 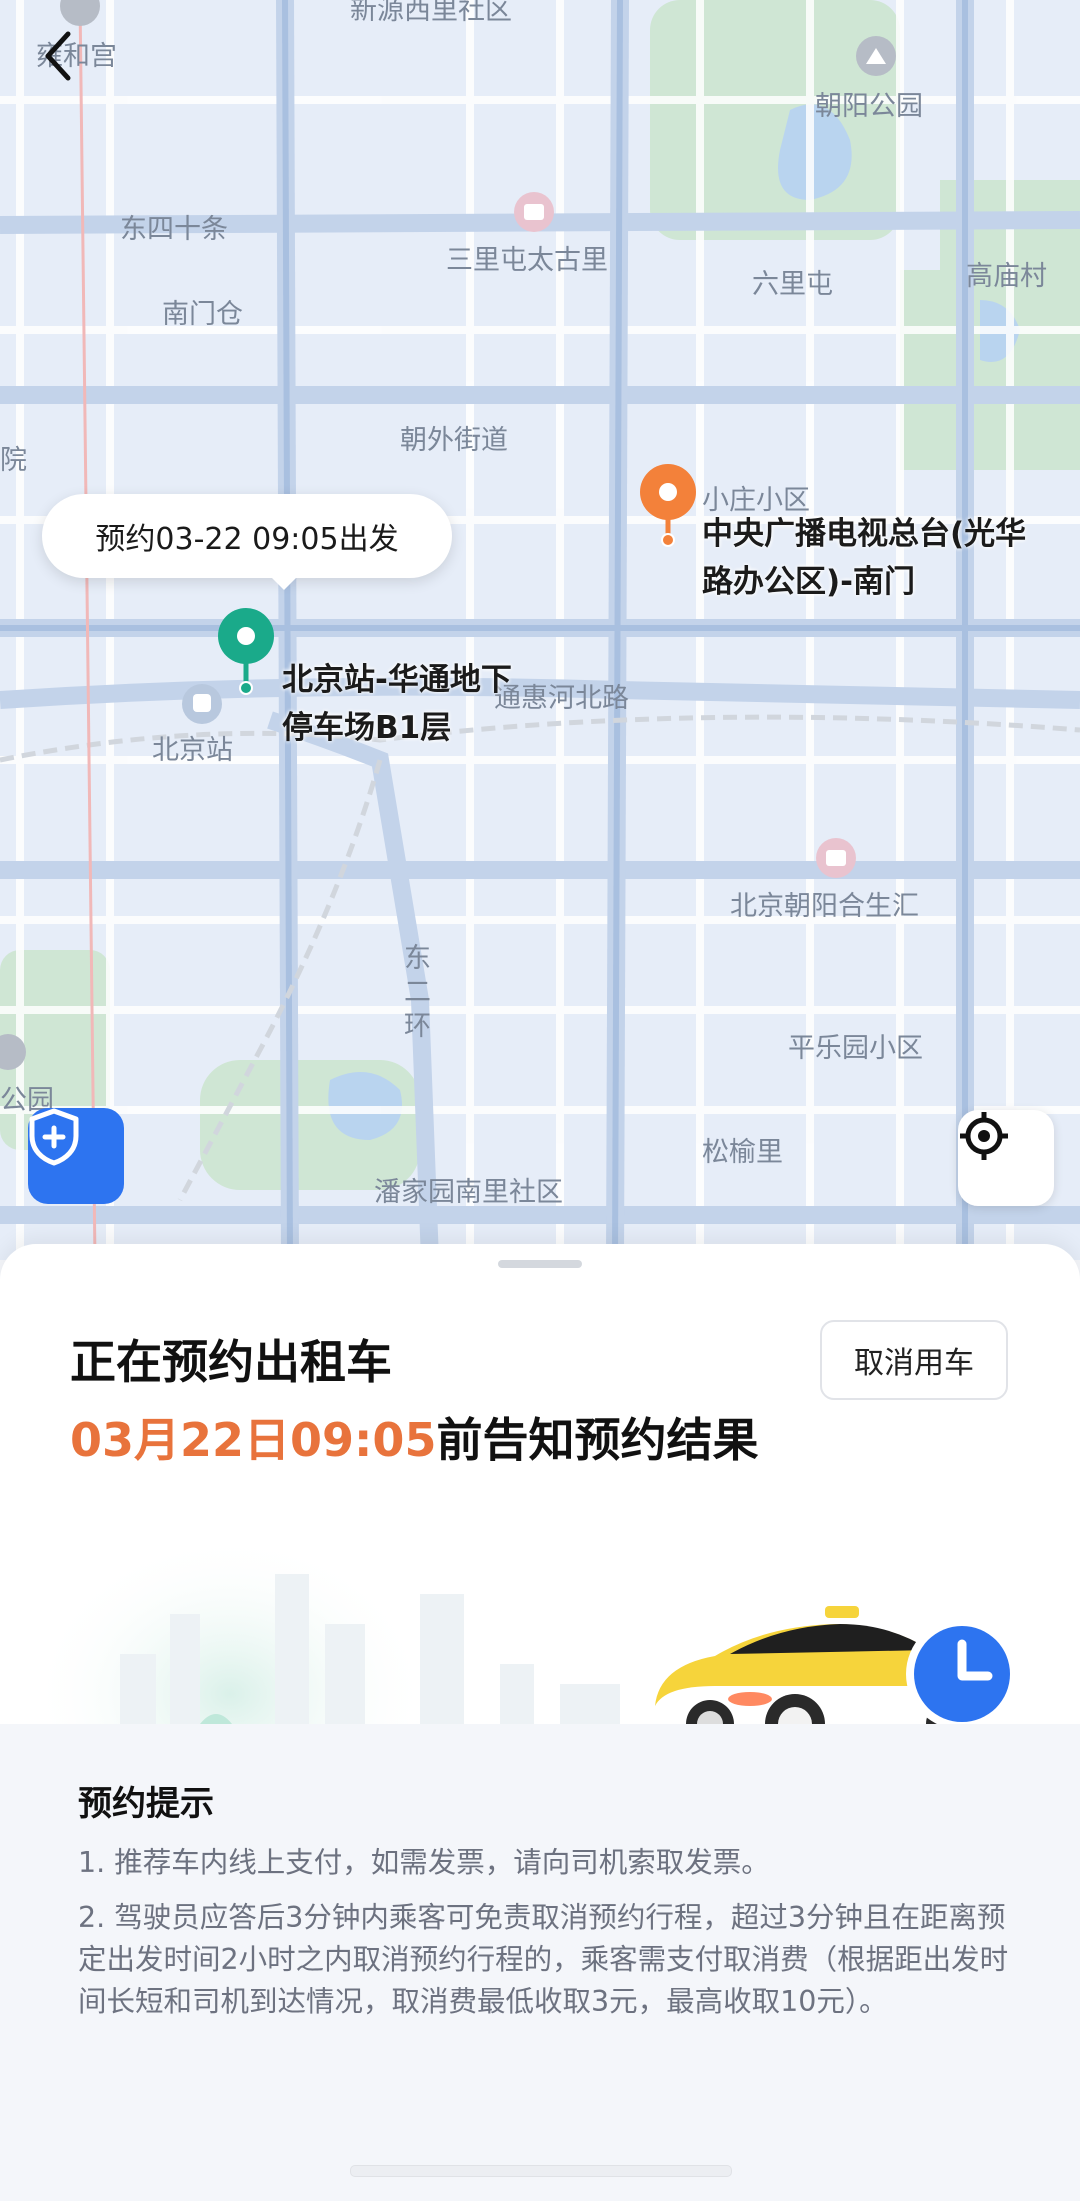 What do you see at coordinates (192, 750) in the screenshot?
I see `map-label: 北京站` at bounding box center [192, 750].